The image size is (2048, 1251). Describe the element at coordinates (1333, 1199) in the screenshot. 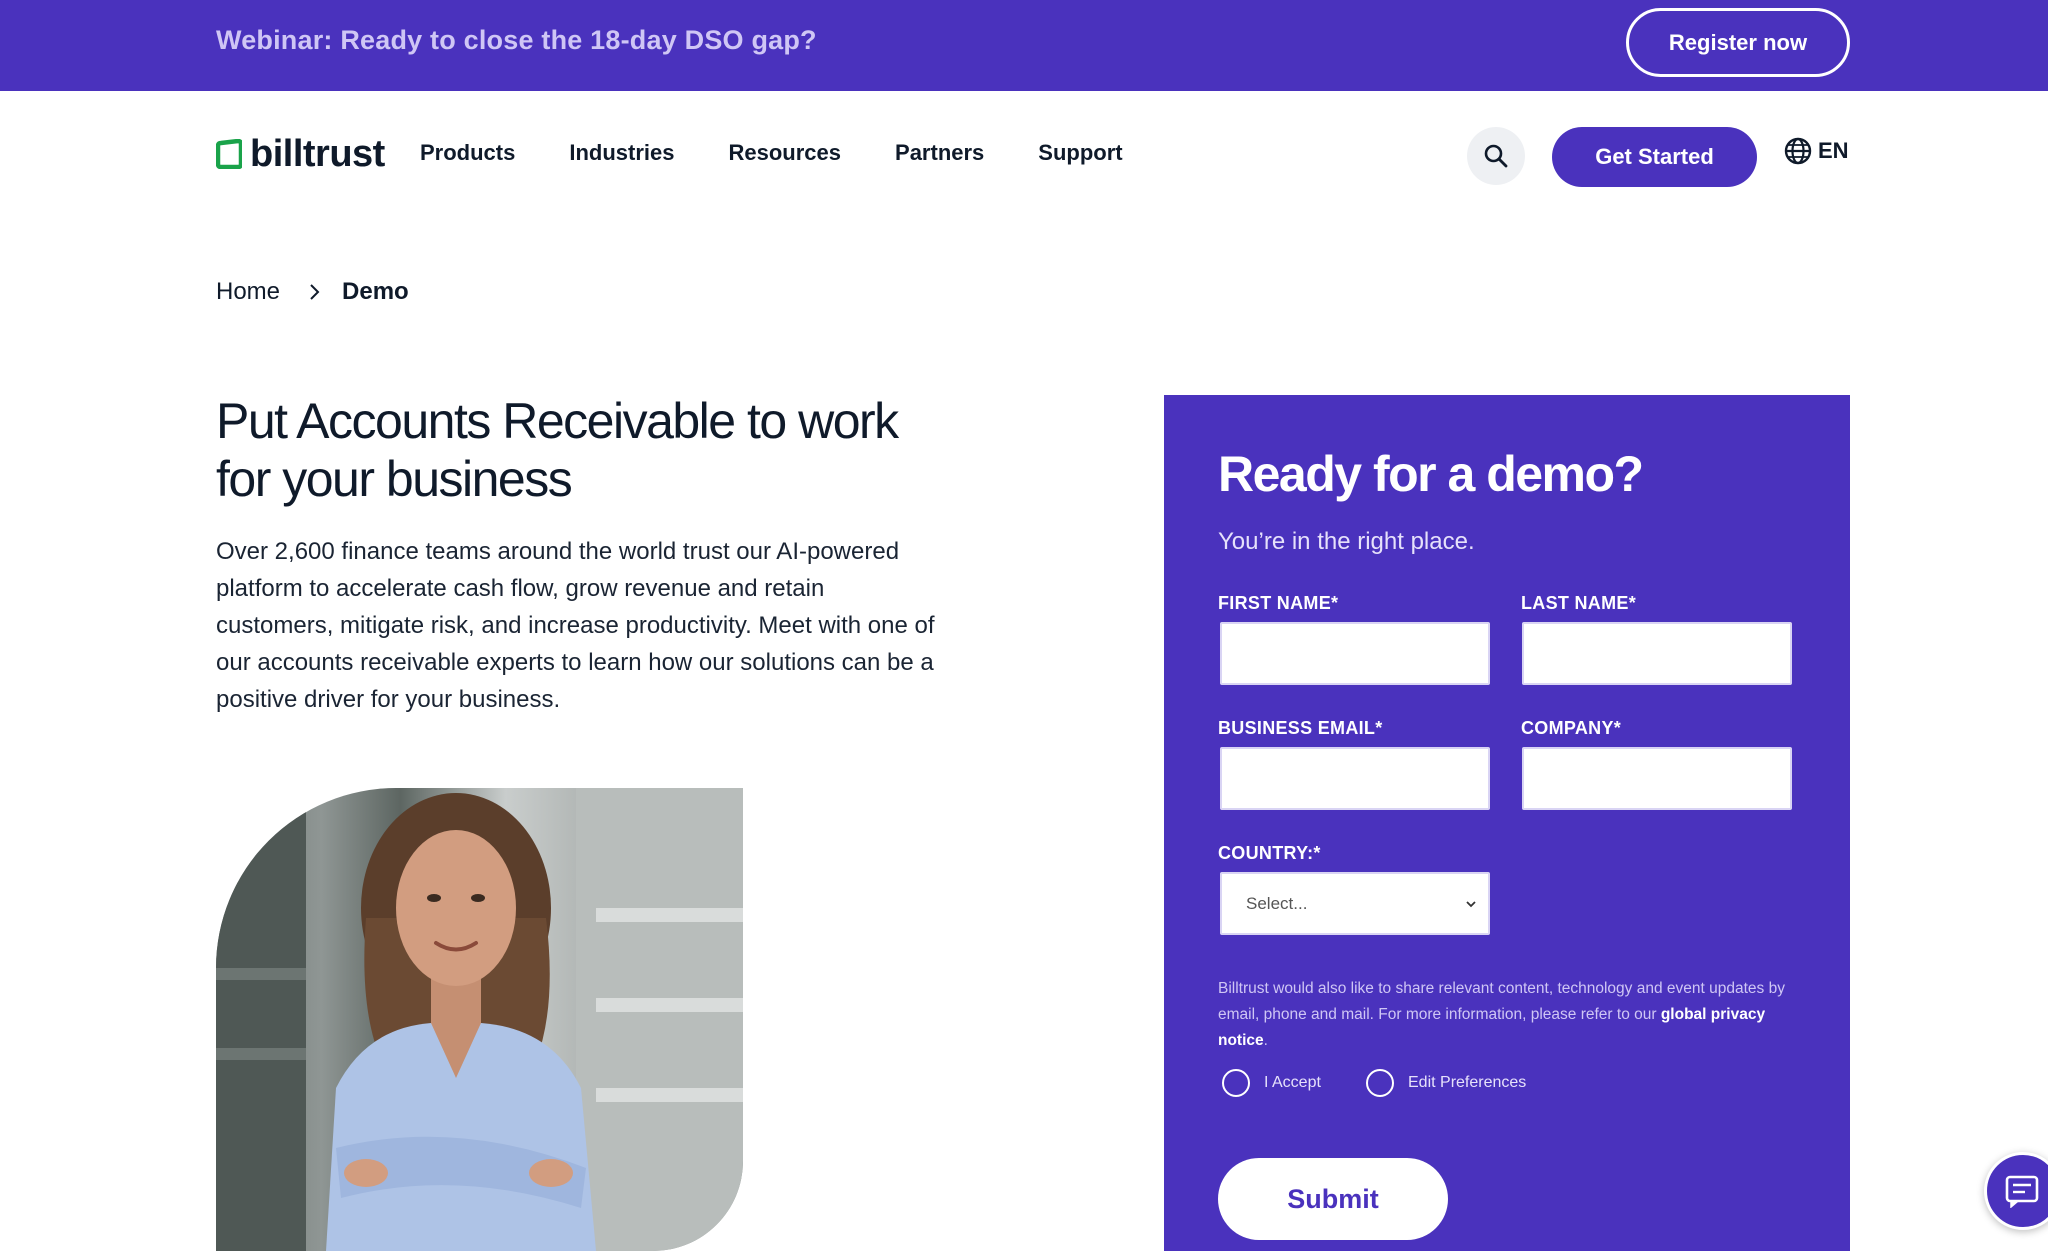

I see `submit-button: Submit` at that location.